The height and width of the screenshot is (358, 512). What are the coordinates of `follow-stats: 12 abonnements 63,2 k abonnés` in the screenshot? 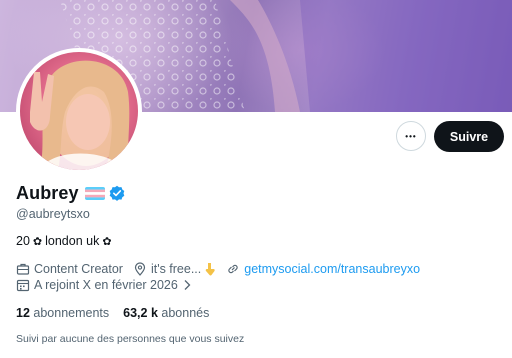 It's located at (119, 313).